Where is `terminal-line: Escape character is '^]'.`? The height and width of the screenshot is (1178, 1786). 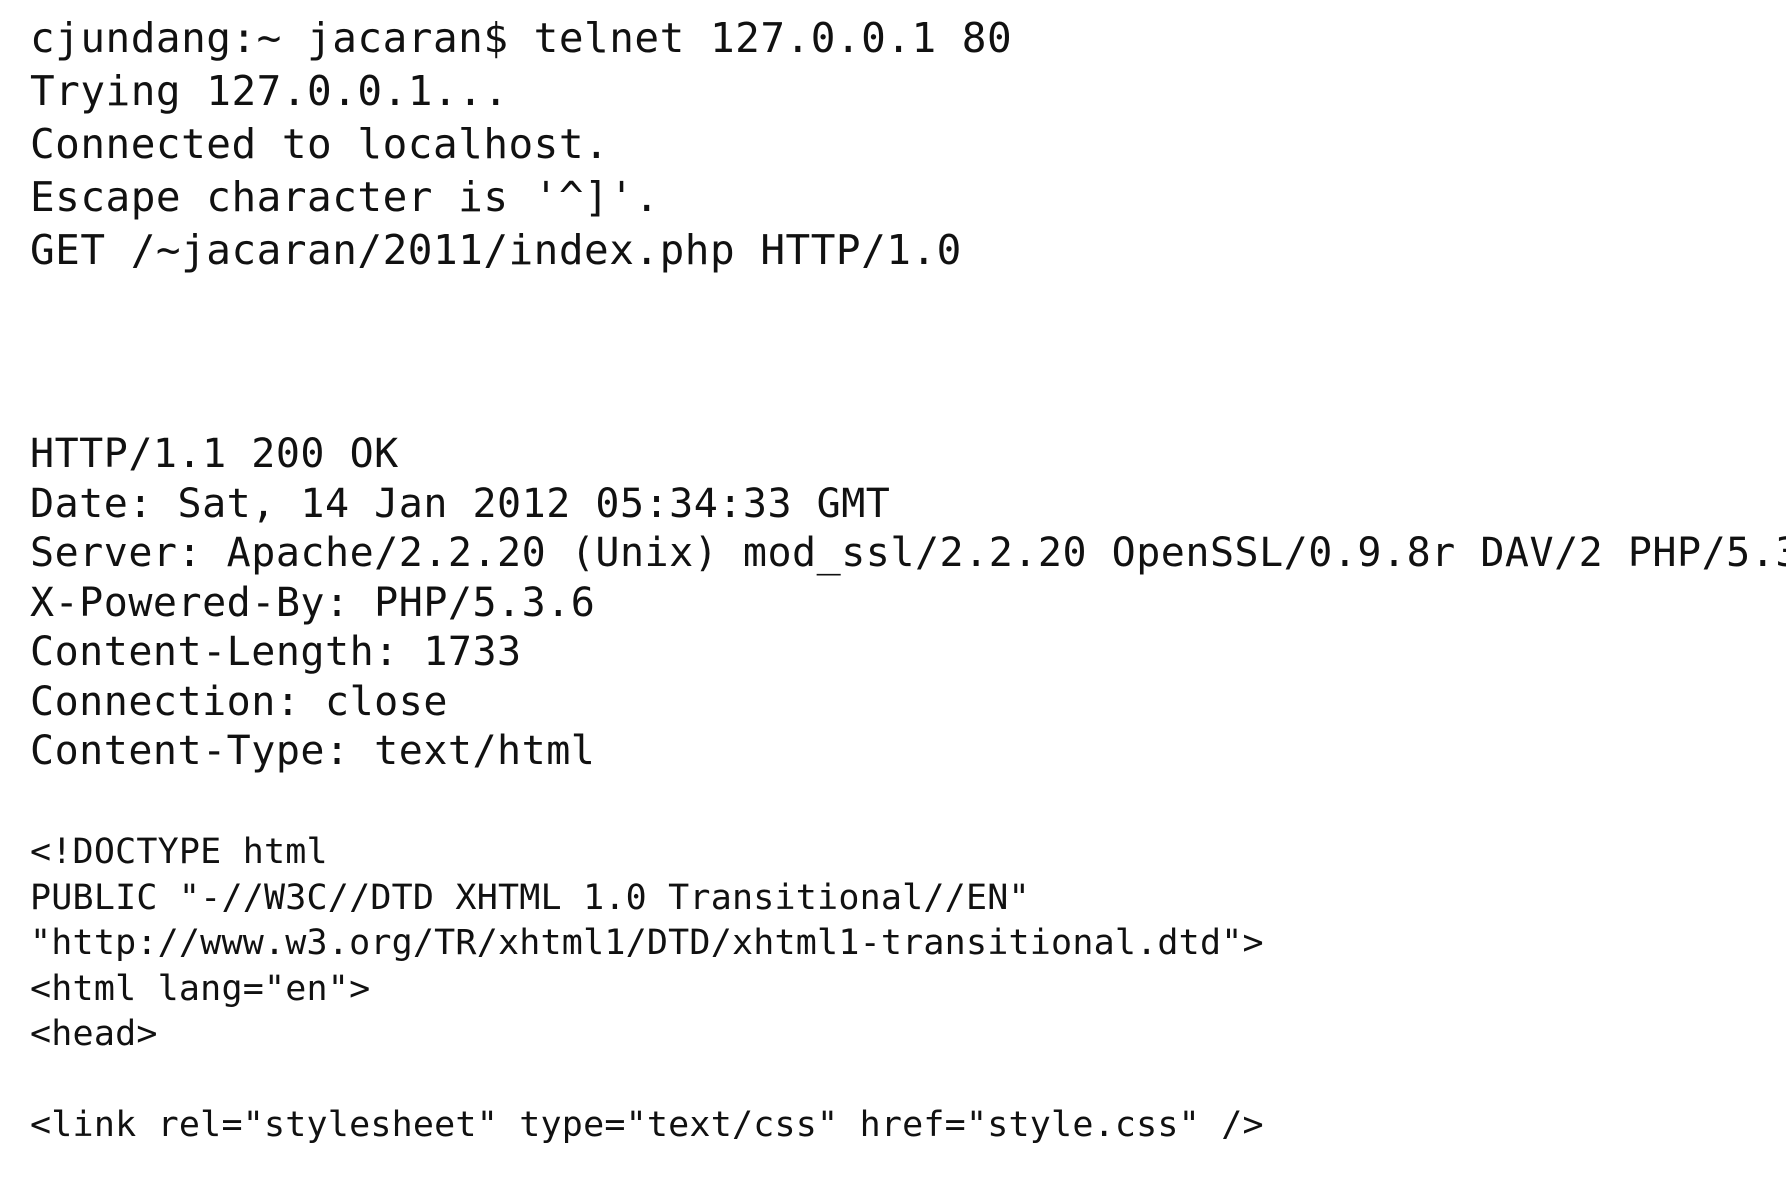 terminal-line: Escape character is '^]'. is located at coordinates (345, 197).